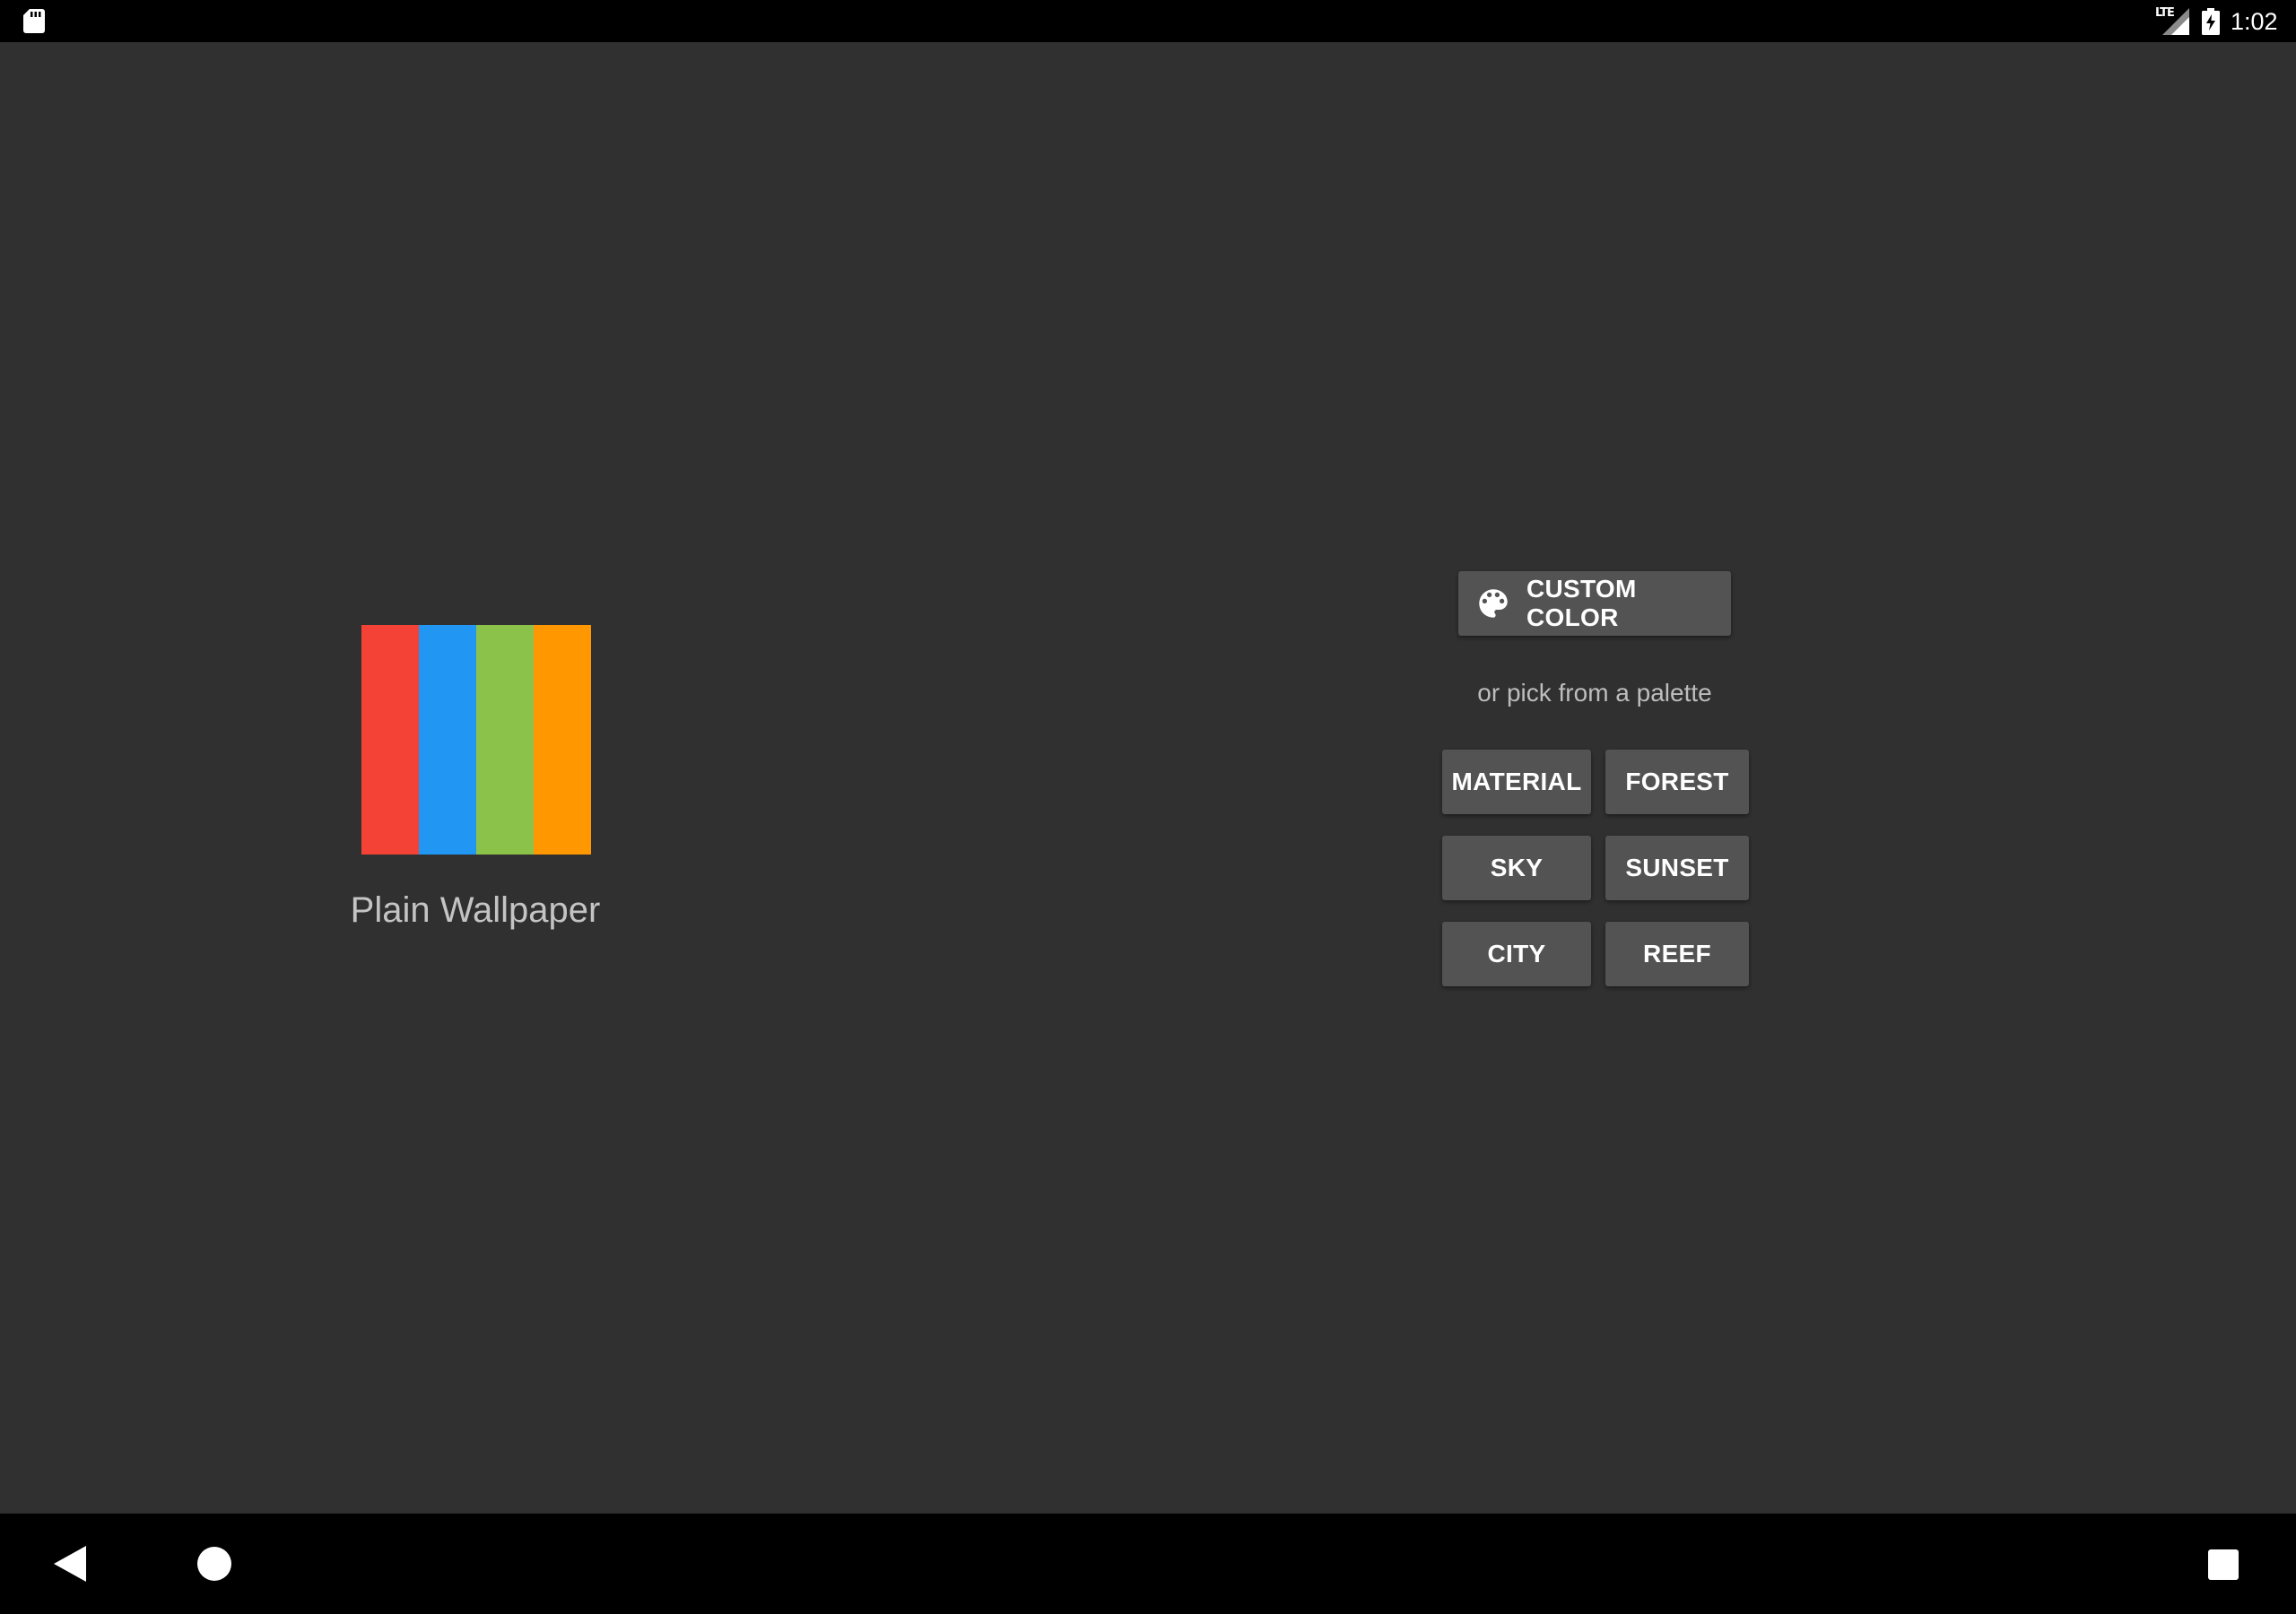  What do you see at coordinates (1148, 1564) in the screenshot?
I see `navigation-bar` at bounding box center [1148, 1564].